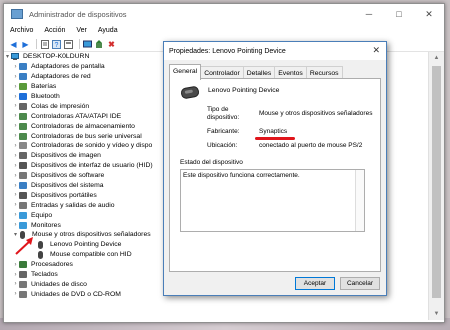  Describe the element at coordinates (23, 87) in the screenshot. I see `battery-icon` at that location.